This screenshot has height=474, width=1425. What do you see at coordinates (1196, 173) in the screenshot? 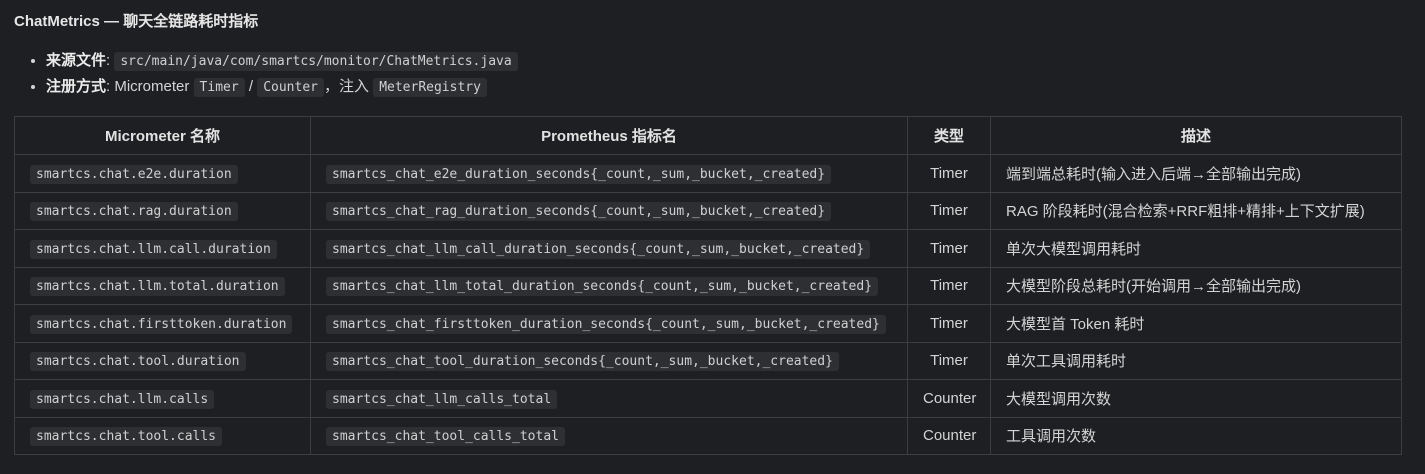
I see `cell-desc: 端到端总耗时(输入进入后端→全部输出完成)` at bounding box center [1196, 173].